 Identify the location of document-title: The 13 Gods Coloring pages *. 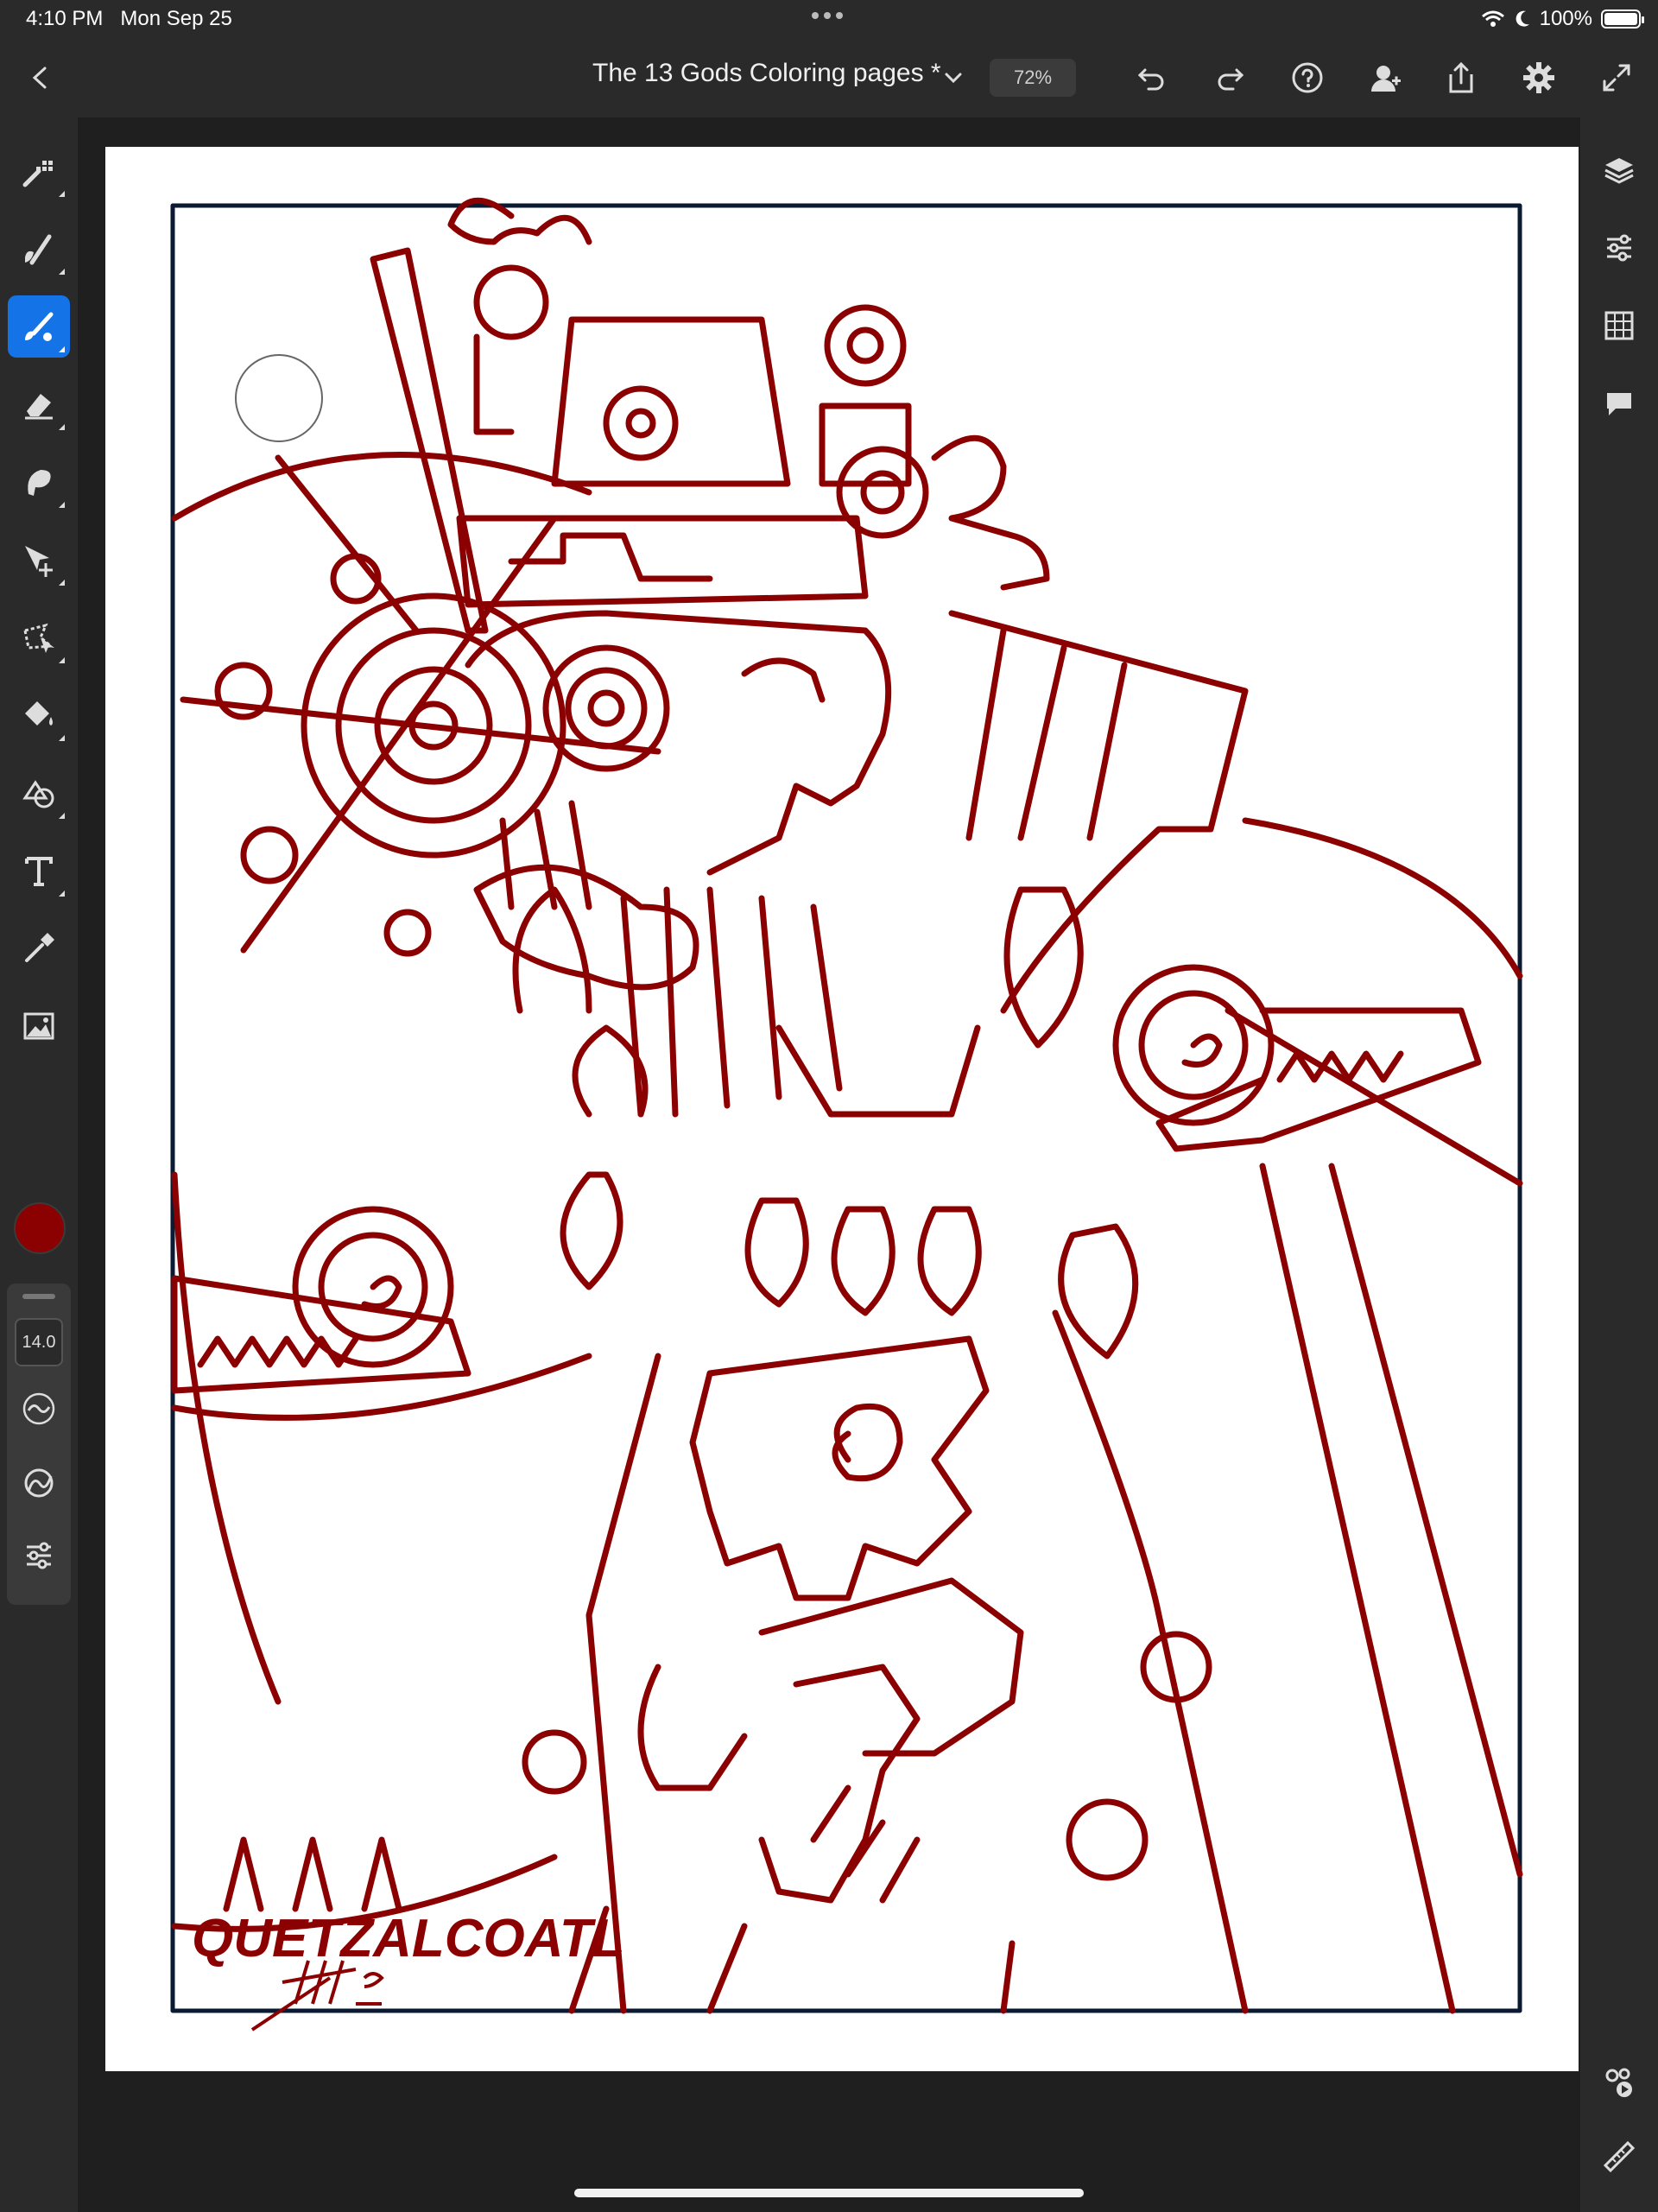
(767, 73).